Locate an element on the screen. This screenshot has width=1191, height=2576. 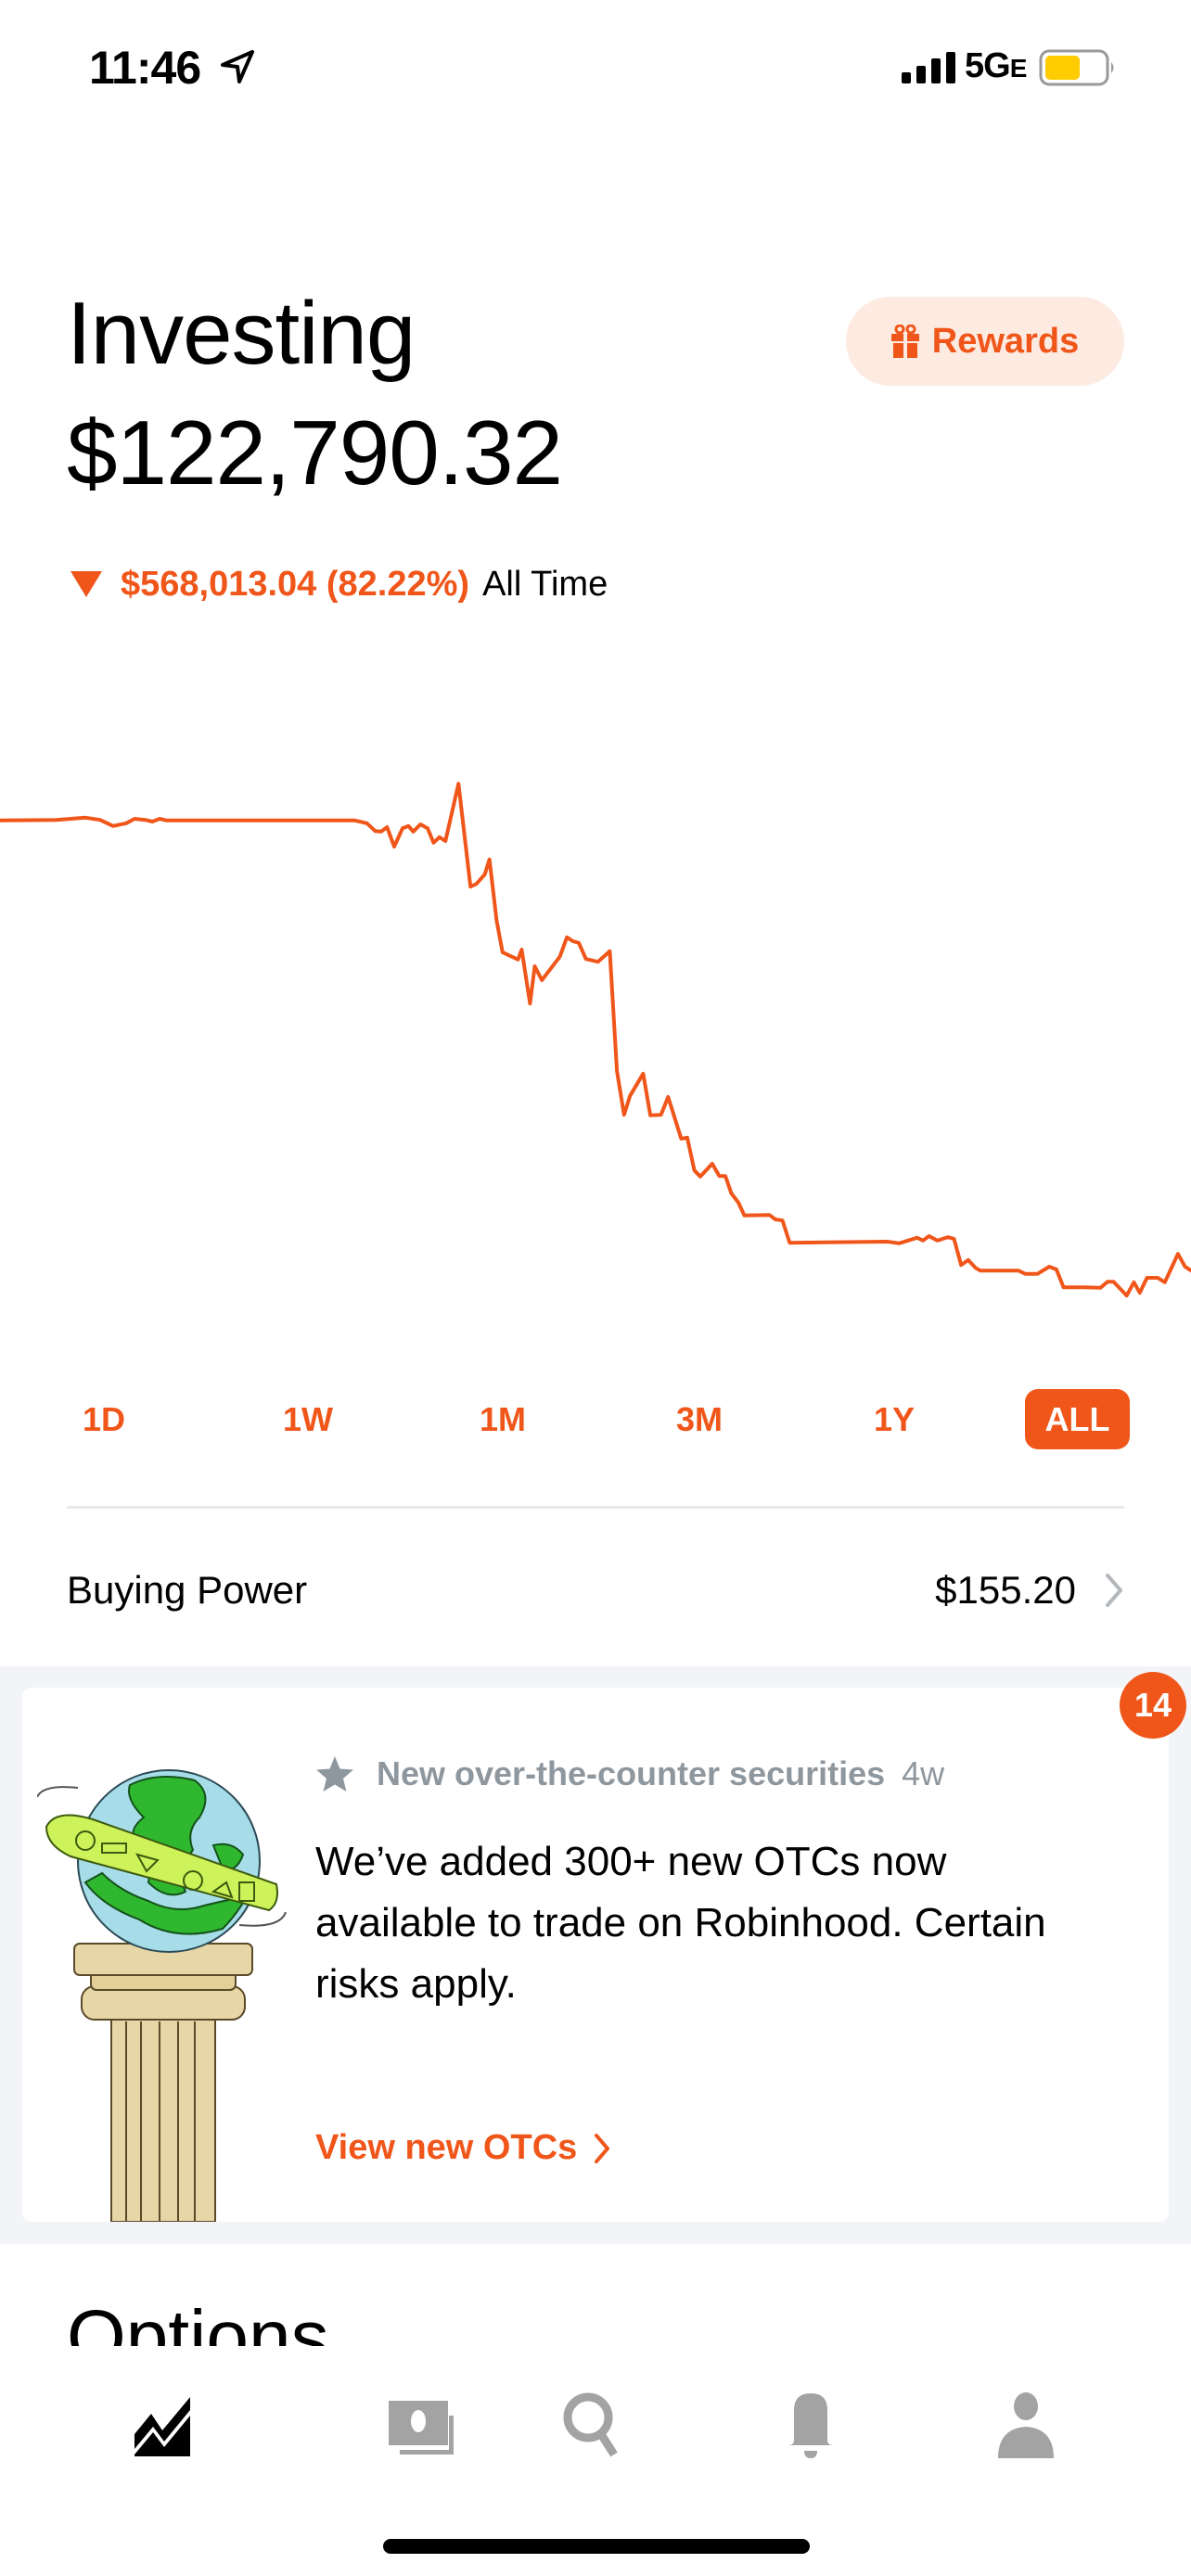
page-title: Investing is located at coordinates (241, 333).